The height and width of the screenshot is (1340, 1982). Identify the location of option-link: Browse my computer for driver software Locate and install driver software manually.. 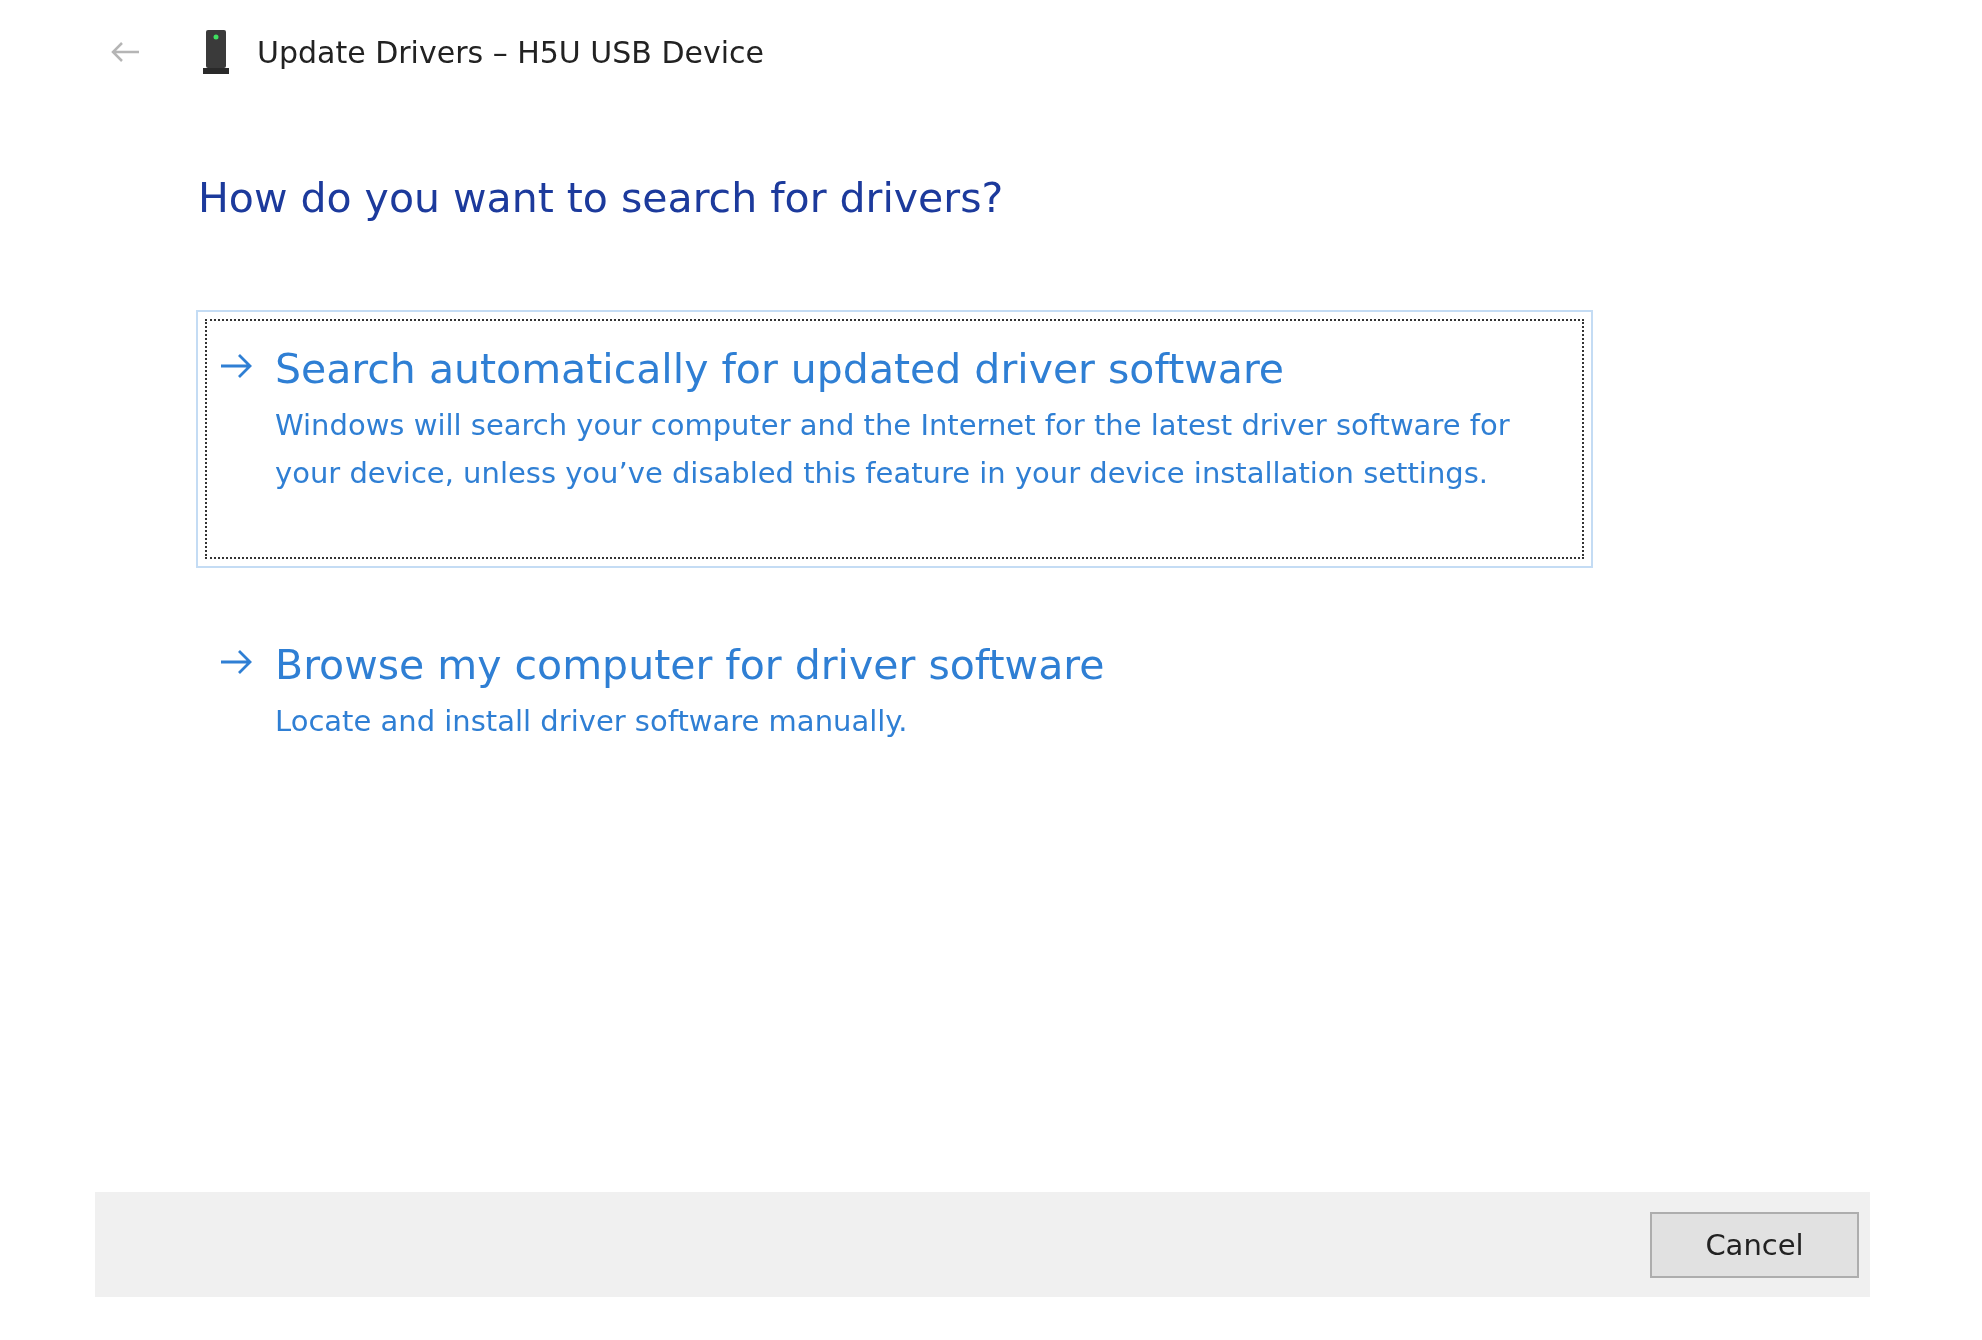
(894, 691).